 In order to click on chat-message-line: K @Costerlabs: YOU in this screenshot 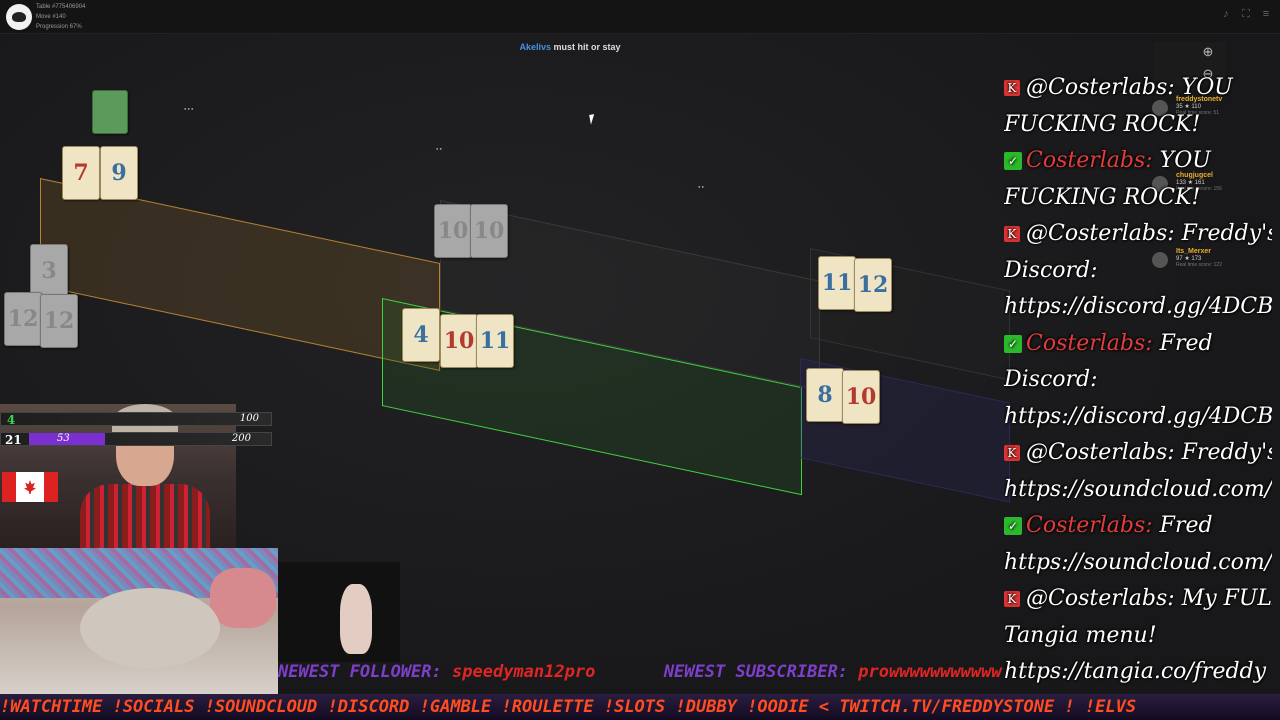, I will do `click(1138, 88)`.